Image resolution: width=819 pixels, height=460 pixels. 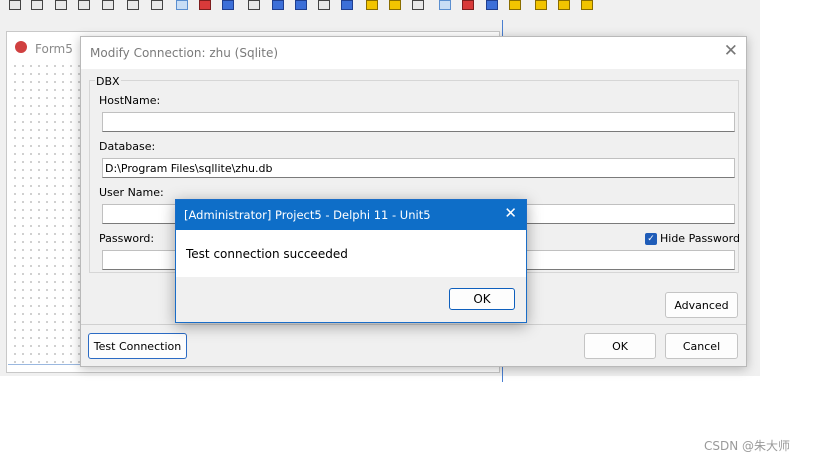 What do you see at coordinates (130, 100) in the screenshot?
I see `hostname-label: HostName:` at bounding box center [130, 100].